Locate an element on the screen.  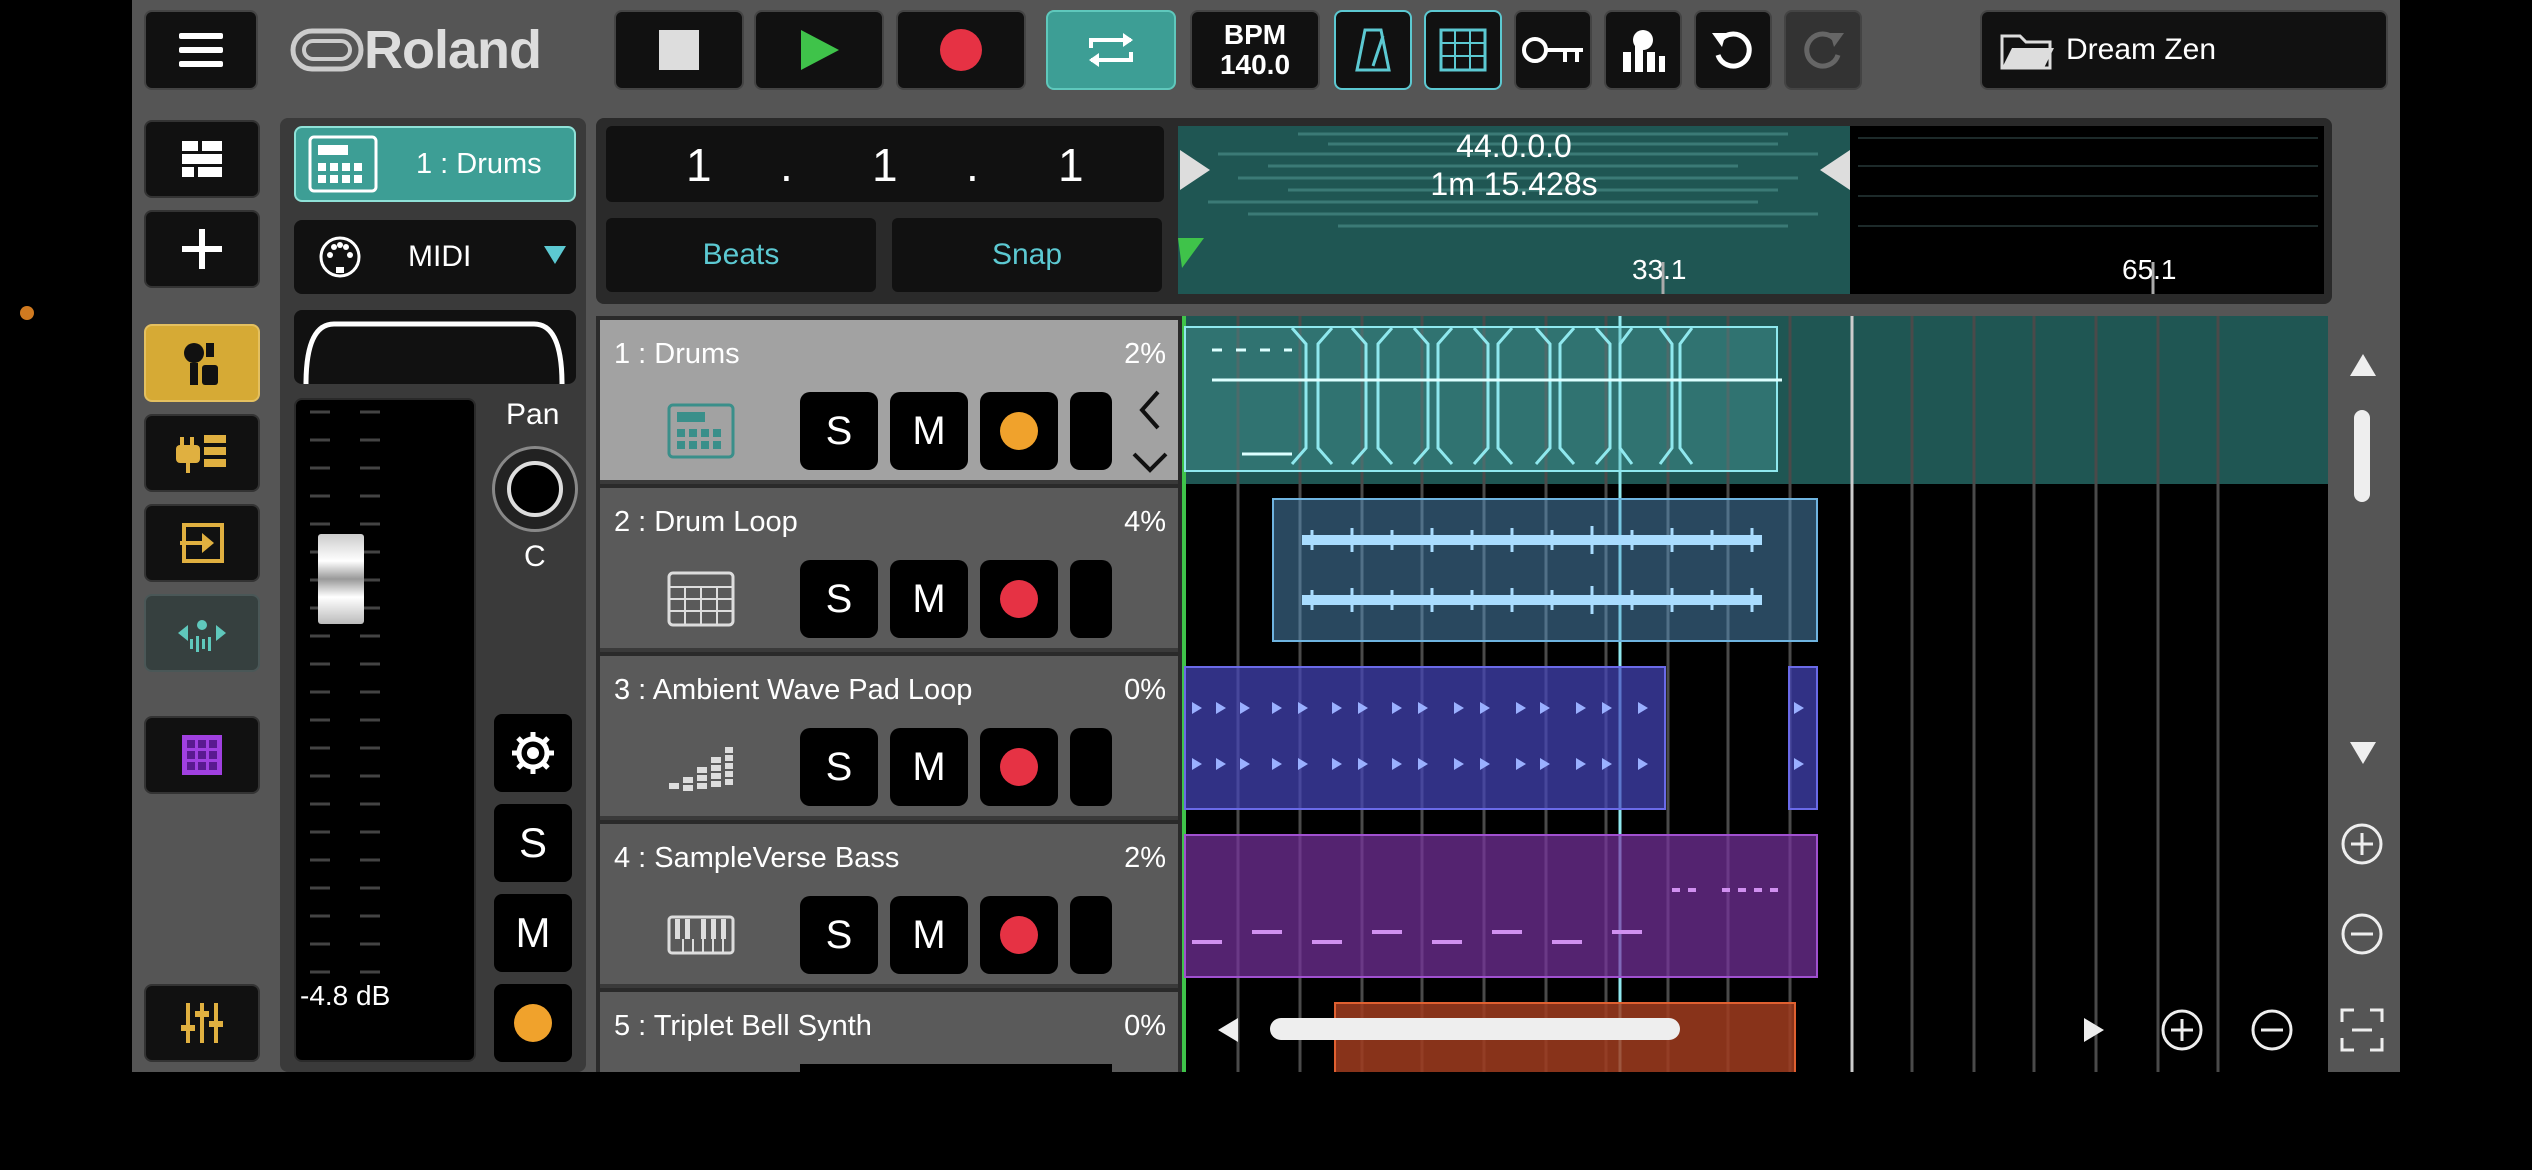
input-label: MIDI is located at coordinates (440, 256).